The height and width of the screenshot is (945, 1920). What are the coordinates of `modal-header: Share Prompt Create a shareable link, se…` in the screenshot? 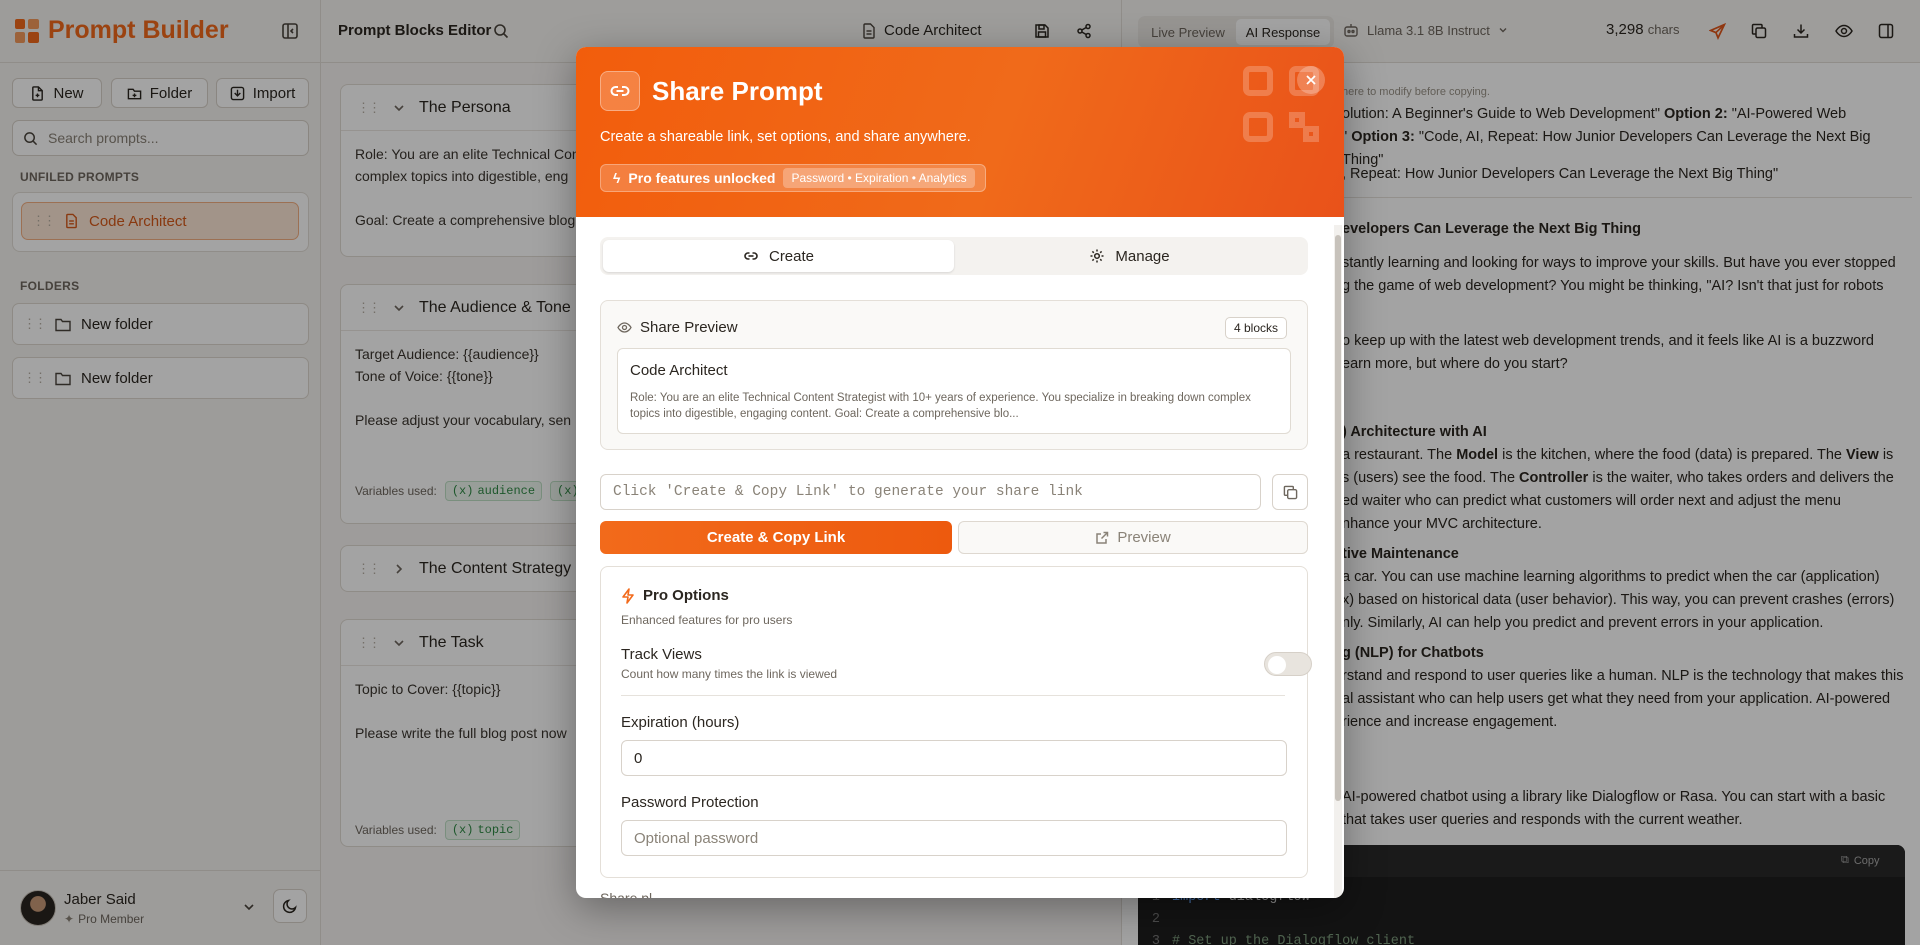 It's located at (960, 132).